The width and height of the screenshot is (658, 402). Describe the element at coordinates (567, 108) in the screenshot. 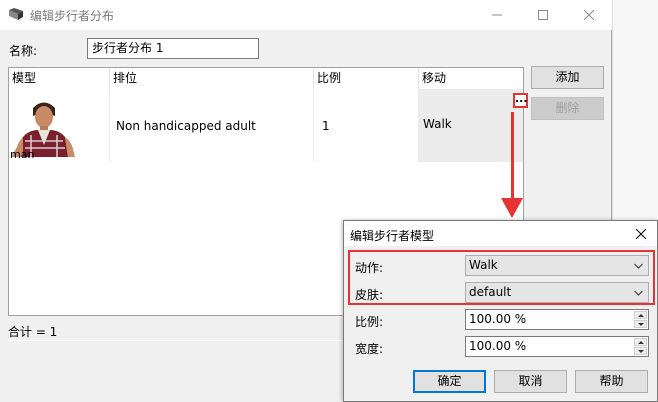

I see `delete-button: 删除` at that location.